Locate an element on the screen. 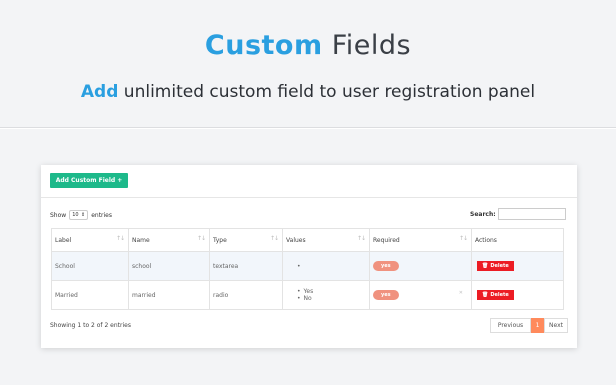  pagination: Previous 1 Next is located at coordinates (529, 325).